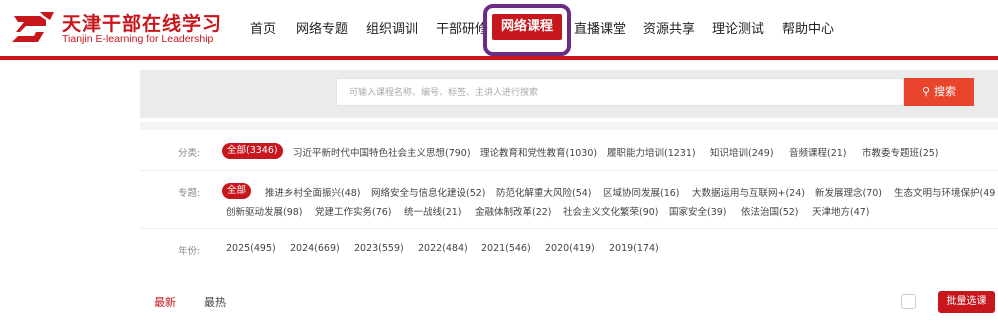 The width and height of the screenshot is (998, 326). What do you see at coordinates (33, 27) in the screenshot?
I see `logo-mark-icon` at bounding box center [33, 27].